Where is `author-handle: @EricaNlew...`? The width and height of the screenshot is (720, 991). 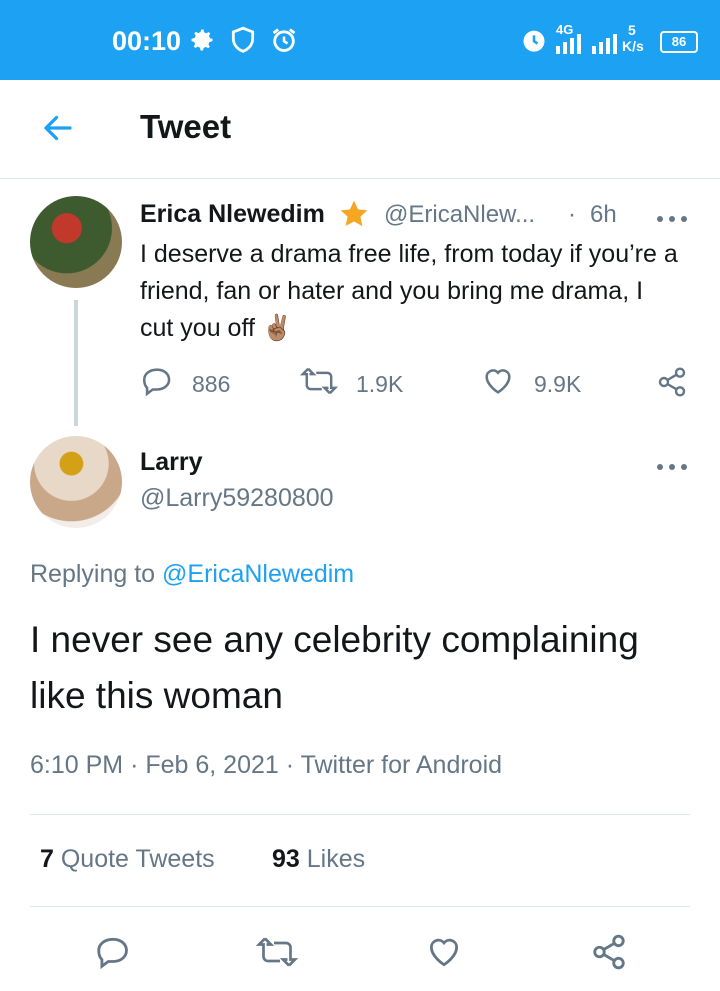 author-handle: @EricaNlew... is located at coordinates (459, 215).